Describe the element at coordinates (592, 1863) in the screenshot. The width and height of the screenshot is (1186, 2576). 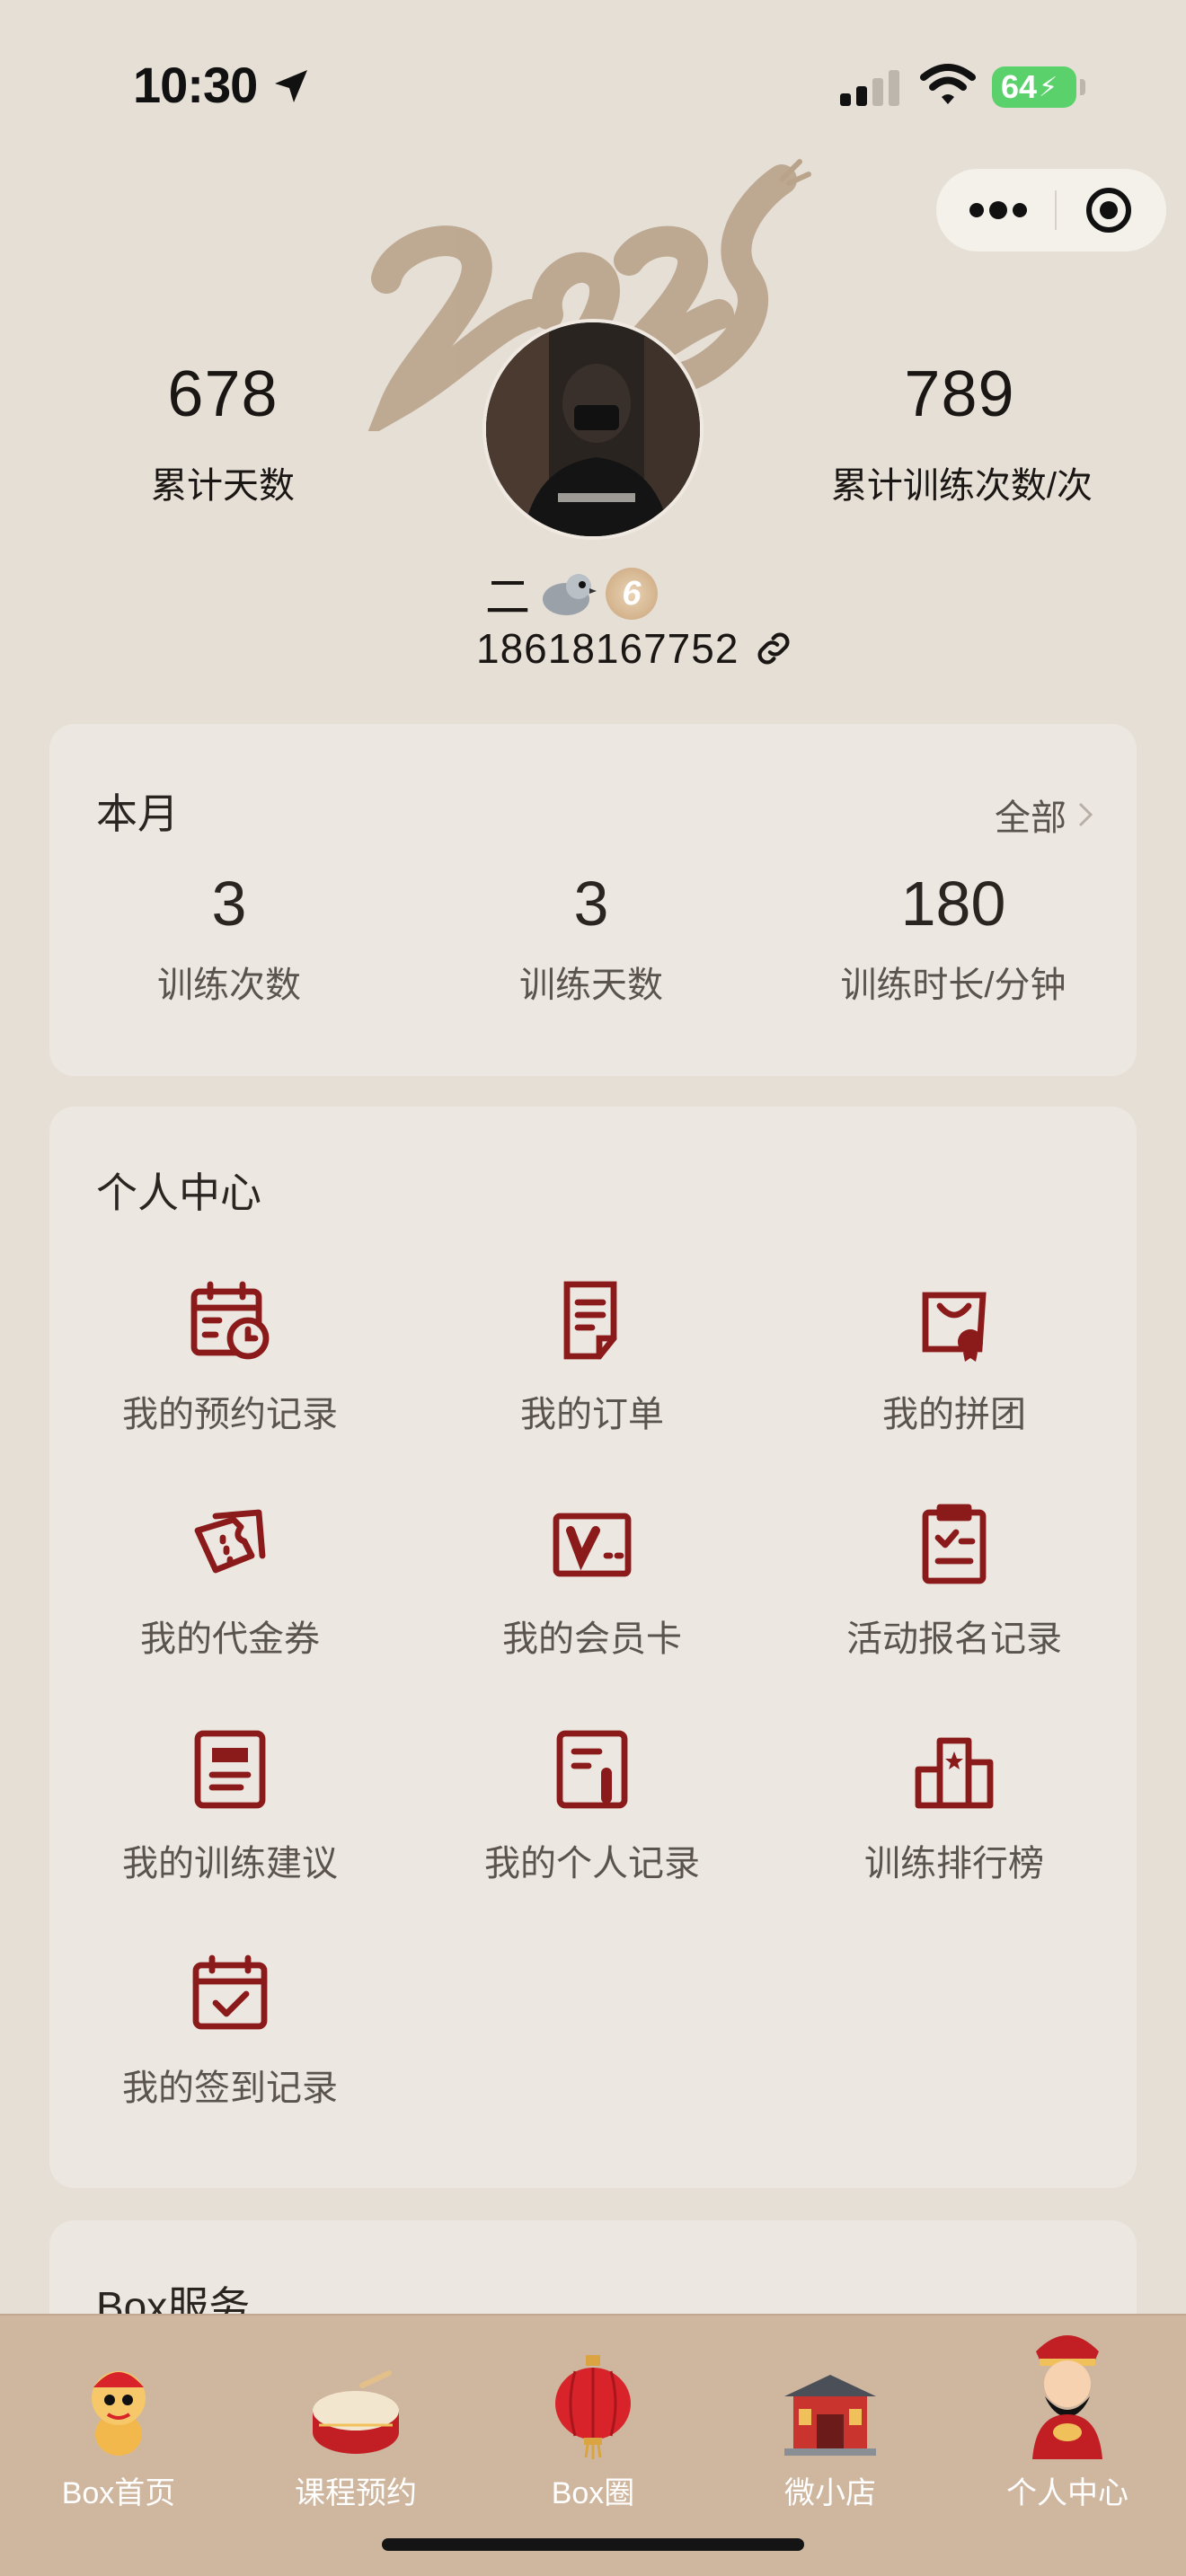
I see `menu-label: 我的个人记录` at that location.